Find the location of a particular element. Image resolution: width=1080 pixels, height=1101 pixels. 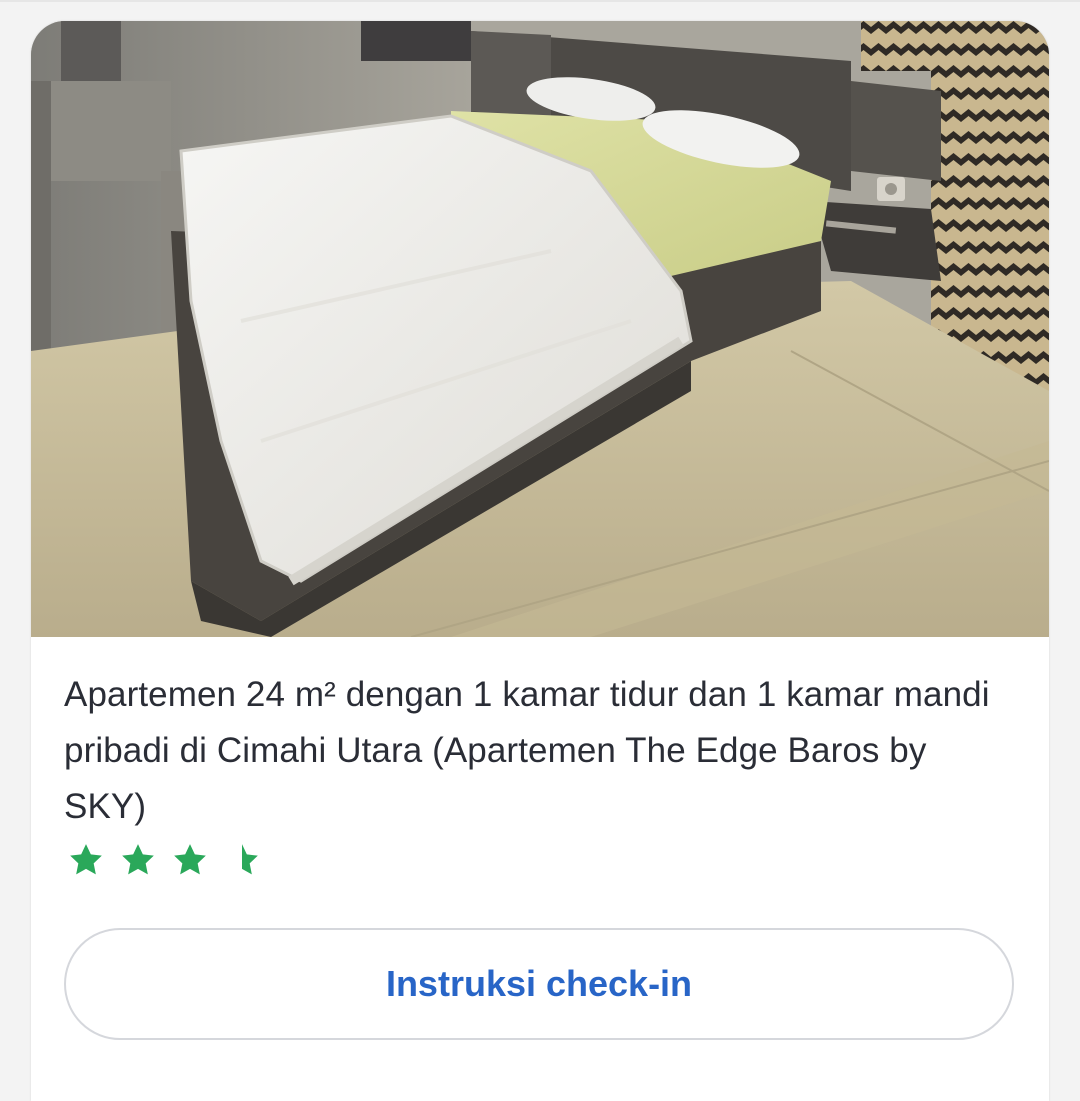

checkin-instructions-button: Instruksi check-in is located at coordinates (539, 984).